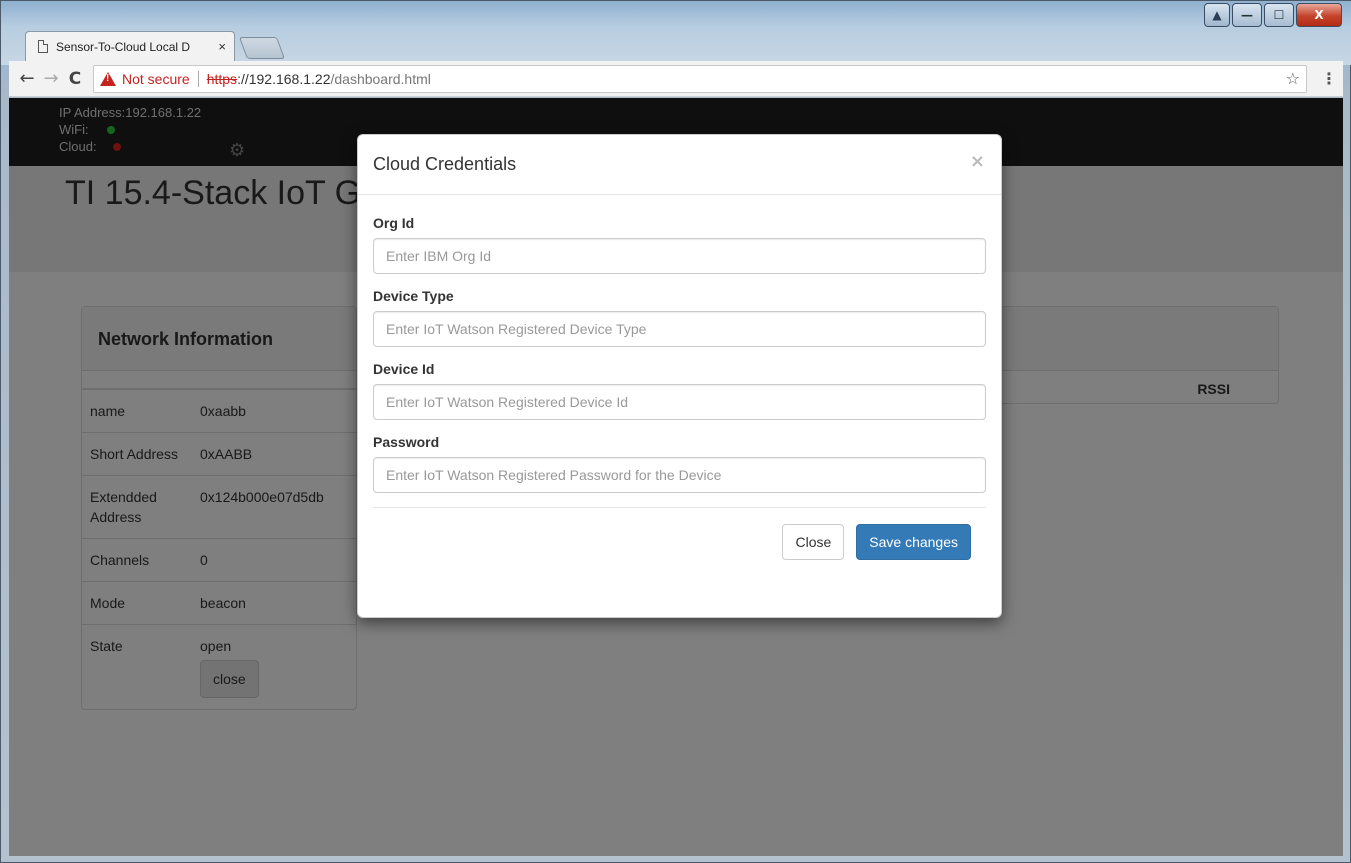  What do you see at coordinates (262, 48) in the screenshot?
I see `new-tab-button` at bounding box center [262, 48].